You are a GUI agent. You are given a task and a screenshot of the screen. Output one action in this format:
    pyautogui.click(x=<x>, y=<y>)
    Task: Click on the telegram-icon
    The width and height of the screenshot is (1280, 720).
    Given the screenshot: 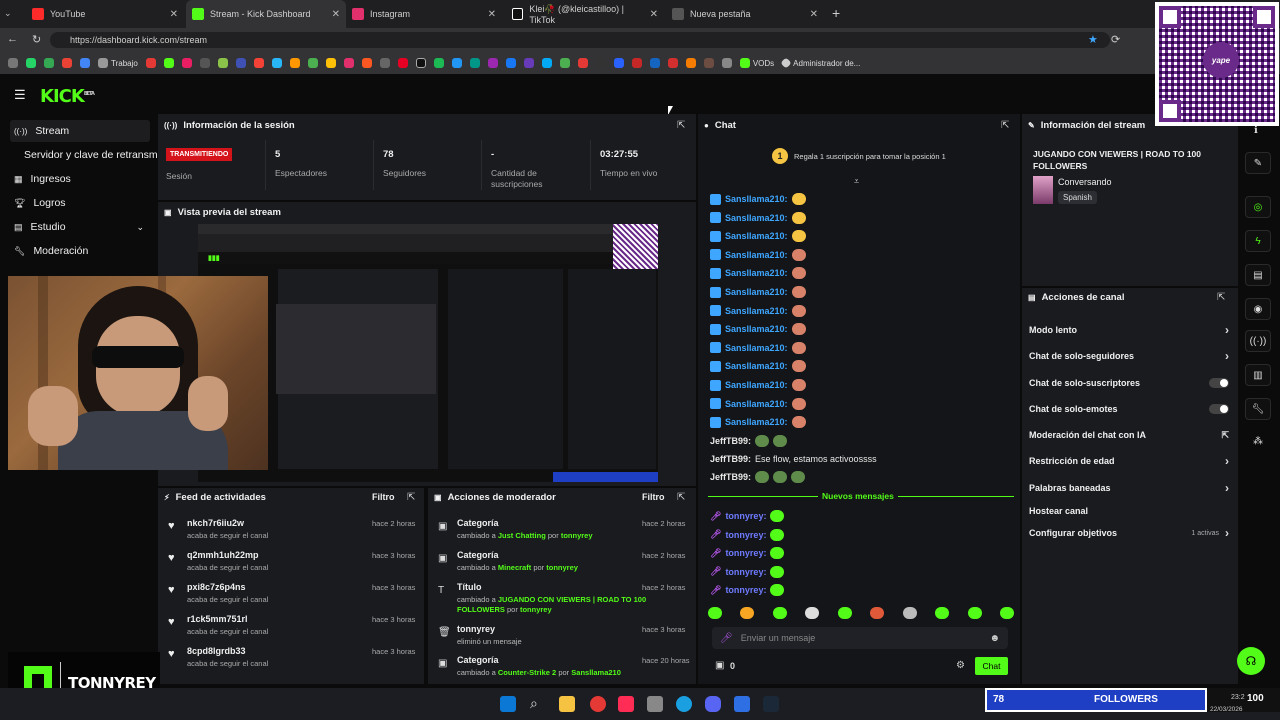 What is the action you would take?
    pyautogui.click(x=276, y=63)
    